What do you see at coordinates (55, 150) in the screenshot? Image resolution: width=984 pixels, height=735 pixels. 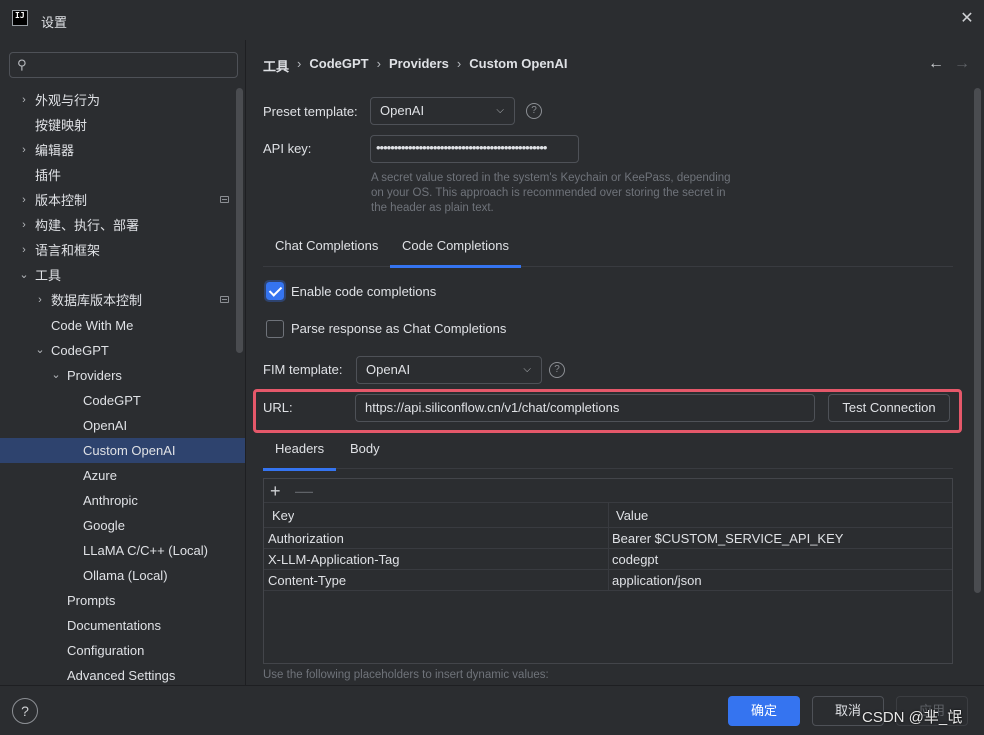 I see `sidebar-item-label: 编辑器` at bounding box center [55, 150].